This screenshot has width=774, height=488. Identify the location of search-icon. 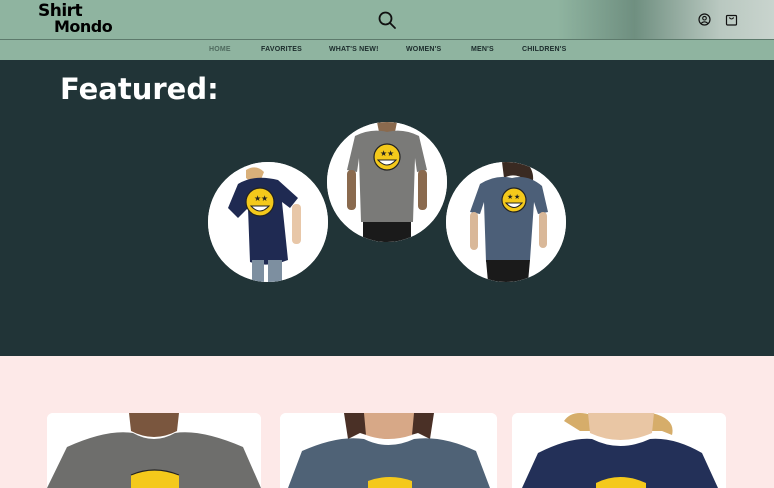
(387, 20).